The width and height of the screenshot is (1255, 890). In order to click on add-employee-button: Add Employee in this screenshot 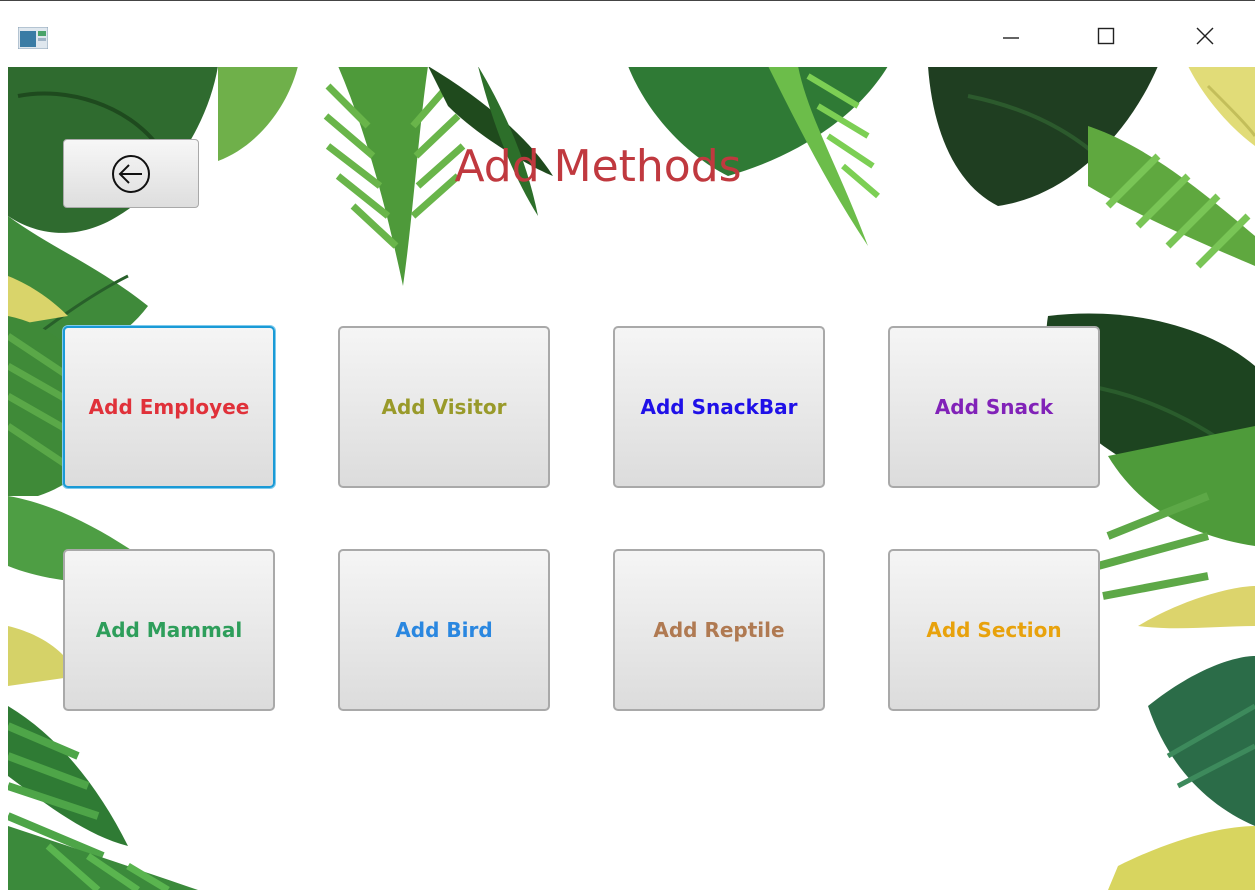, I will do `click(169, 407)`.